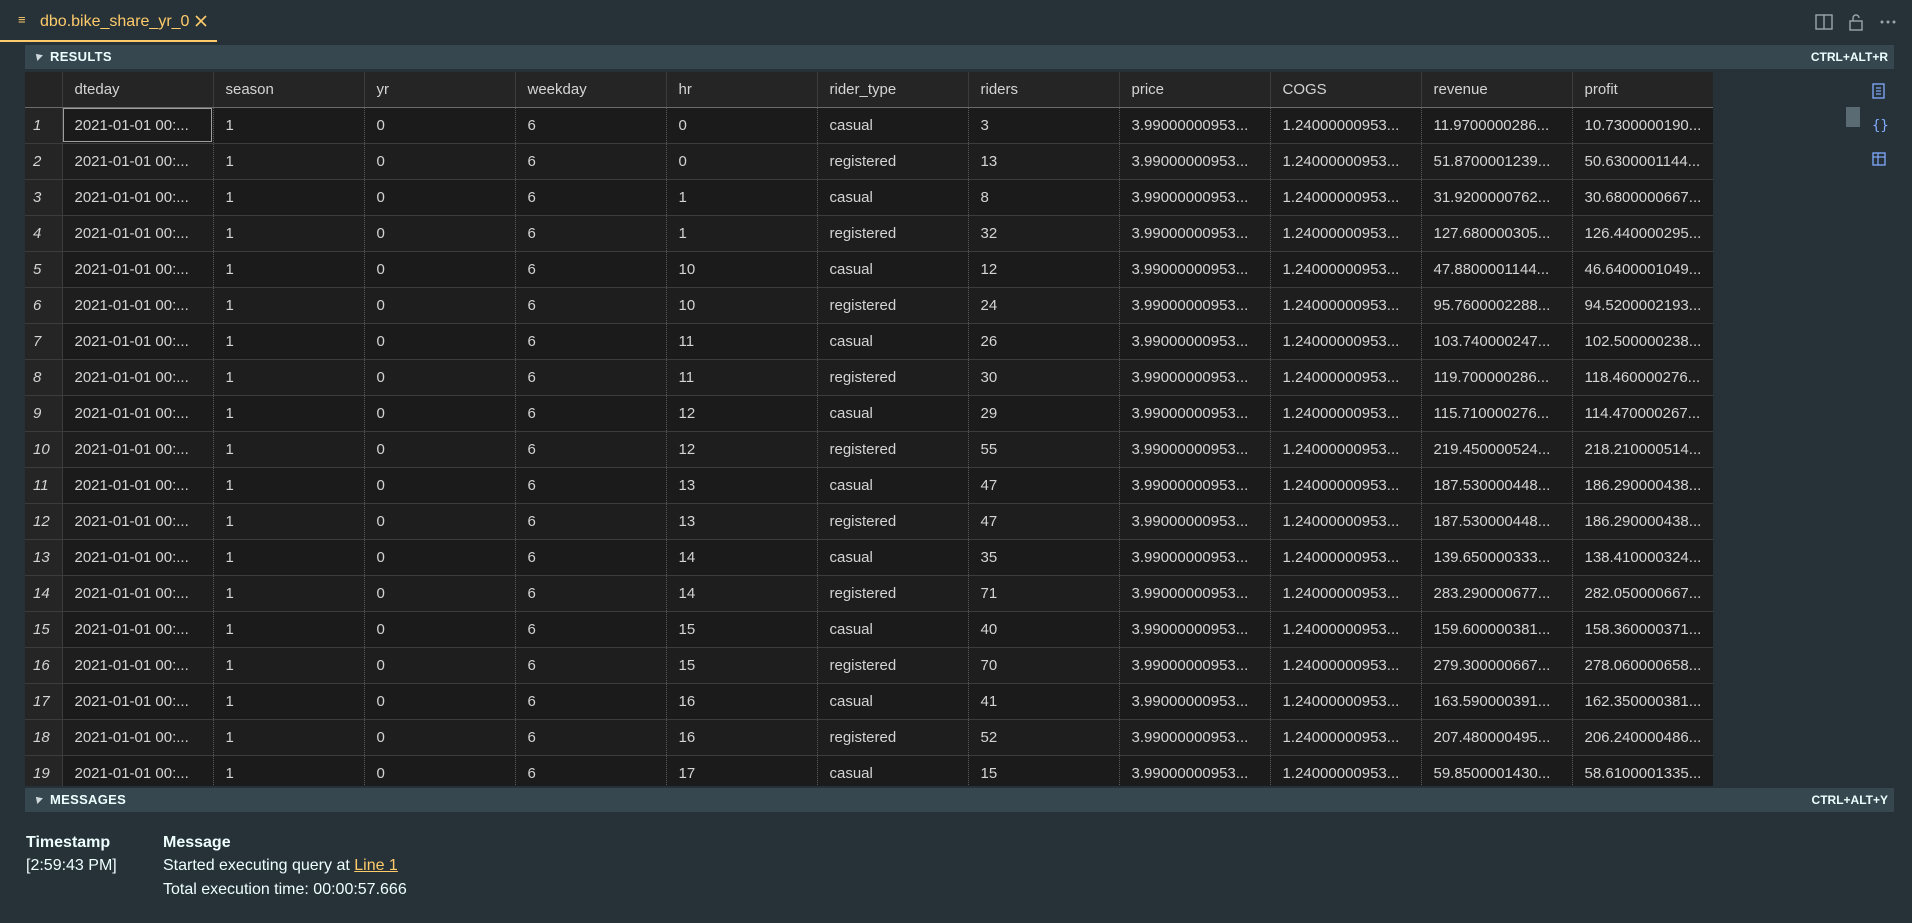 This screenshot has width=1912, height=923. I want to click on save-as-excel-icon, so click(1879, 159).